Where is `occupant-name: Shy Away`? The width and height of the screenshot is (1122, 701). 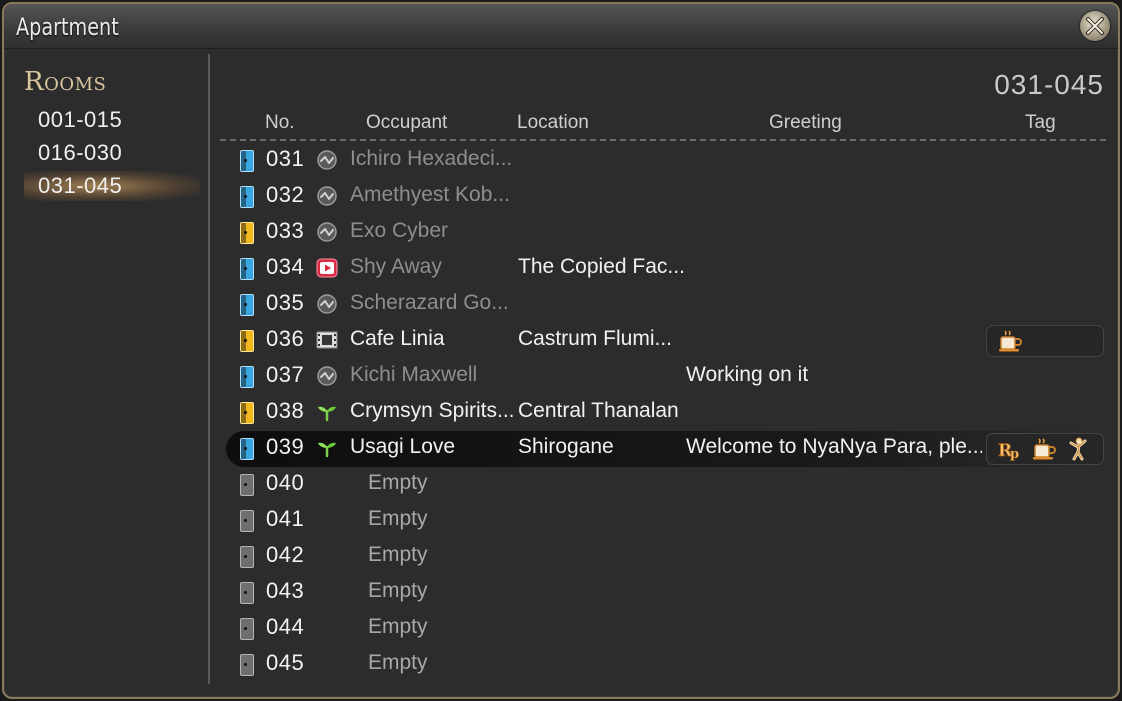
occupant-name: Shy Away is located at coordinates (396, 266).